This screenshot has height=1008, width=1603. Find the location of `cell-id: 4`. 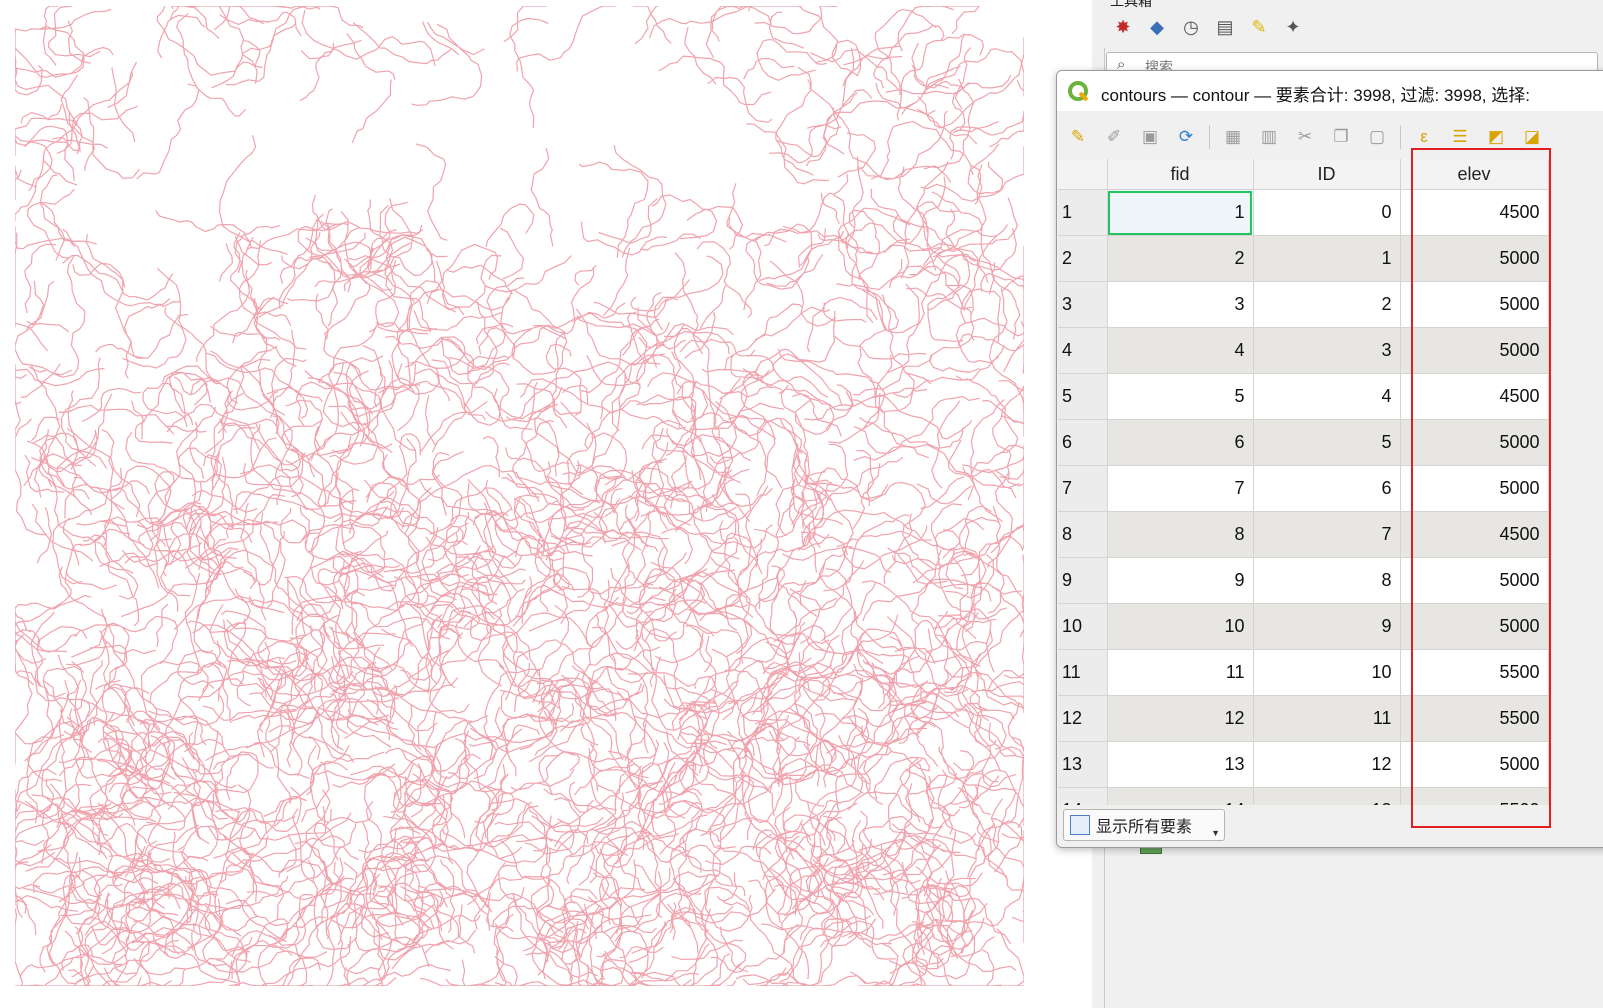

cell-id: 4 is located at coordinates (1327, 396).